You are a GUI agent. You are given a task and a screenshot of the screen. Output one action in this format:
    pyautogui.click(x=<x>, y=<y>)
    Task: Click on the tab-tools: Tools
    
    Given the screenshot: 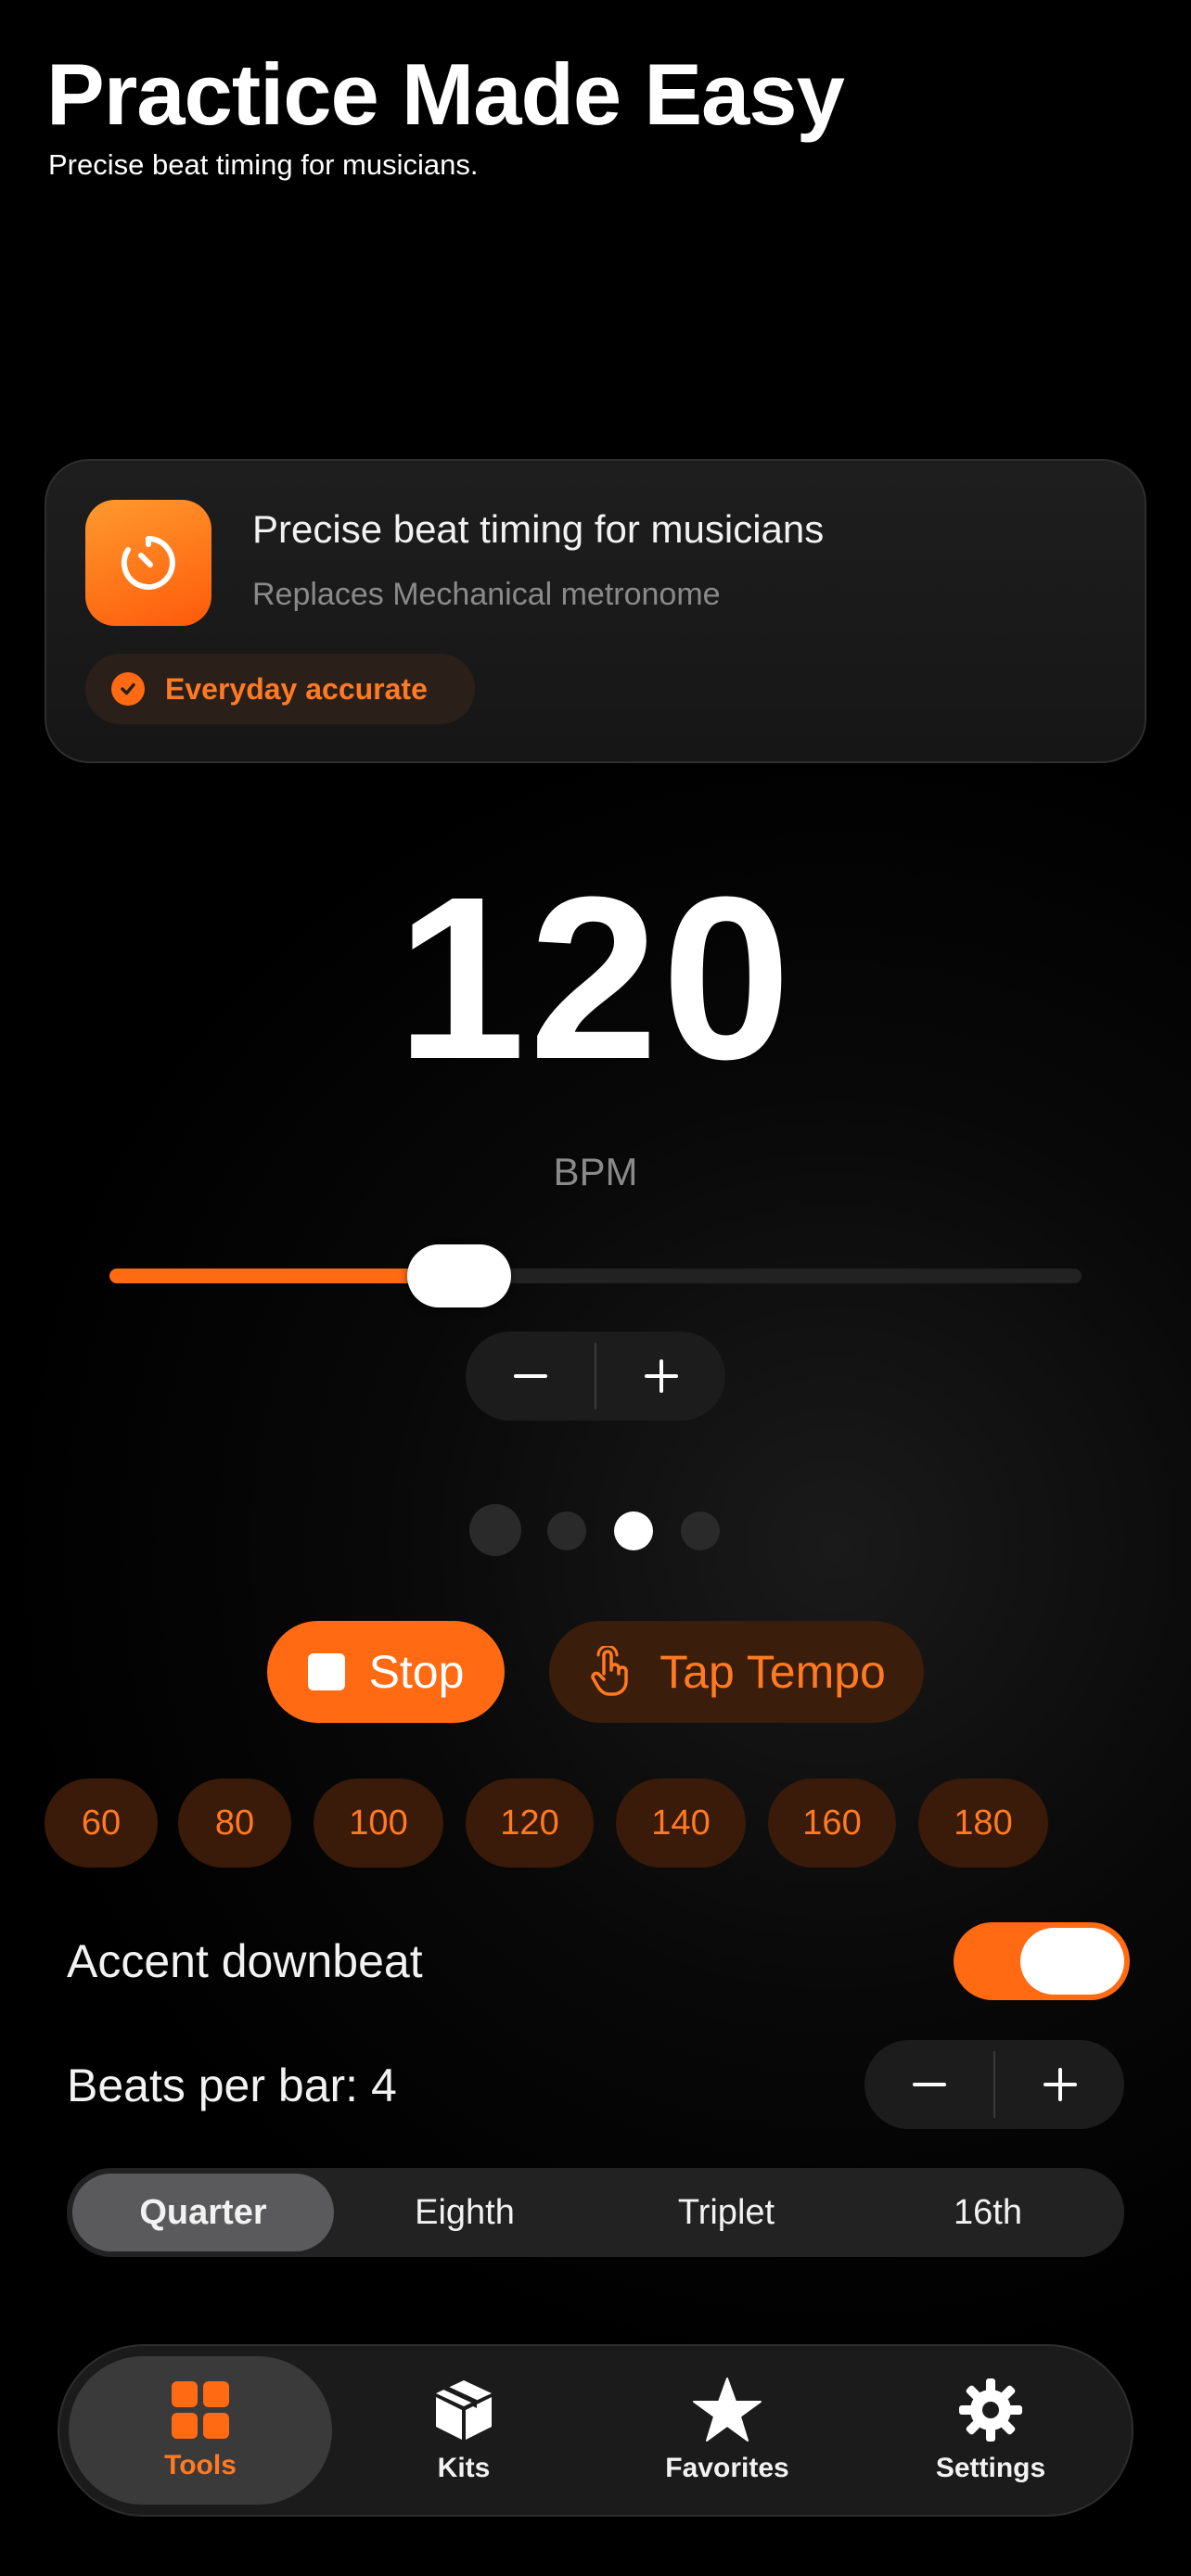 What is the action you would take?
    pyautogui.click(x=200, y=2431)
    